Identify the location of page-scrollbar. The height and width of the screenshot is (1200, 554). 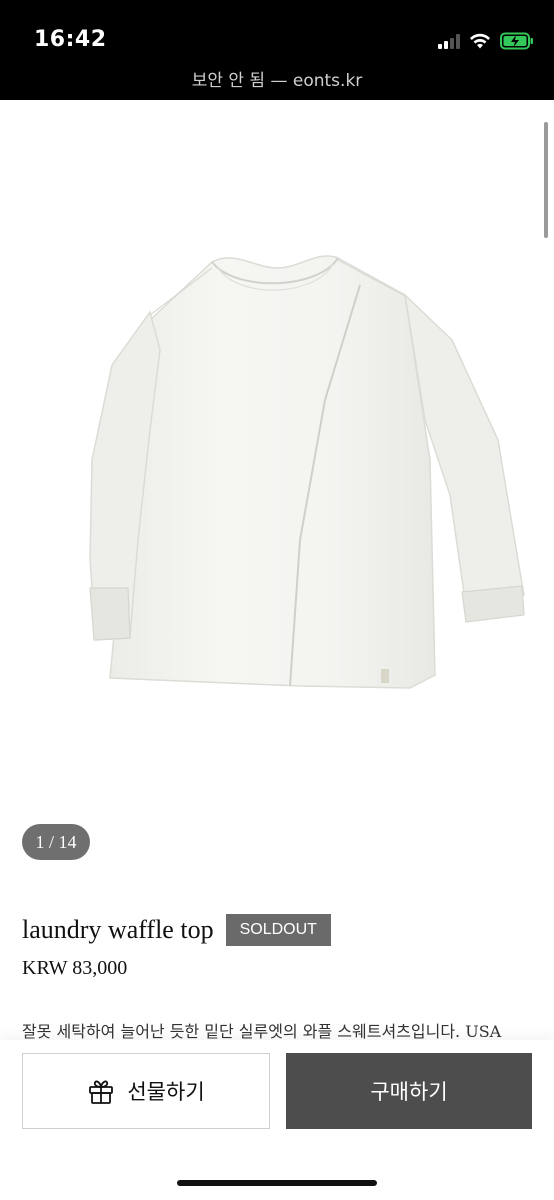
(546, 180).